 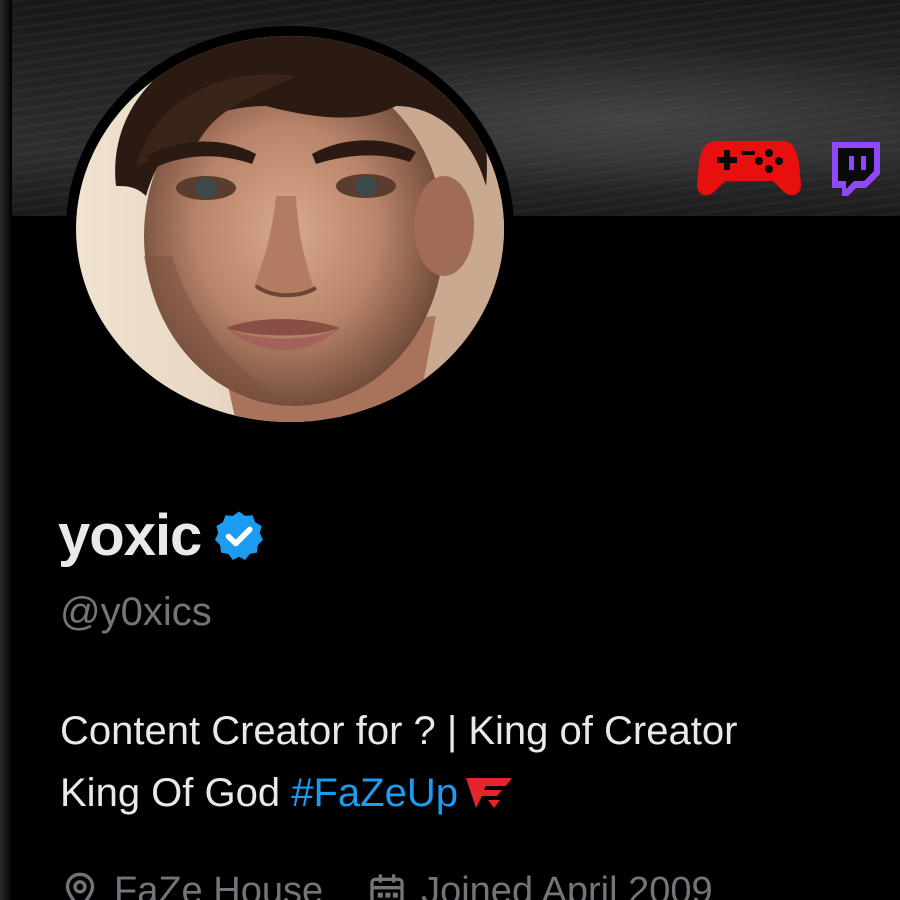 What do you see at coordinates (239, 536) in the screenshot?
I see `verified-badge-icon` at bounding box center [239, 536].